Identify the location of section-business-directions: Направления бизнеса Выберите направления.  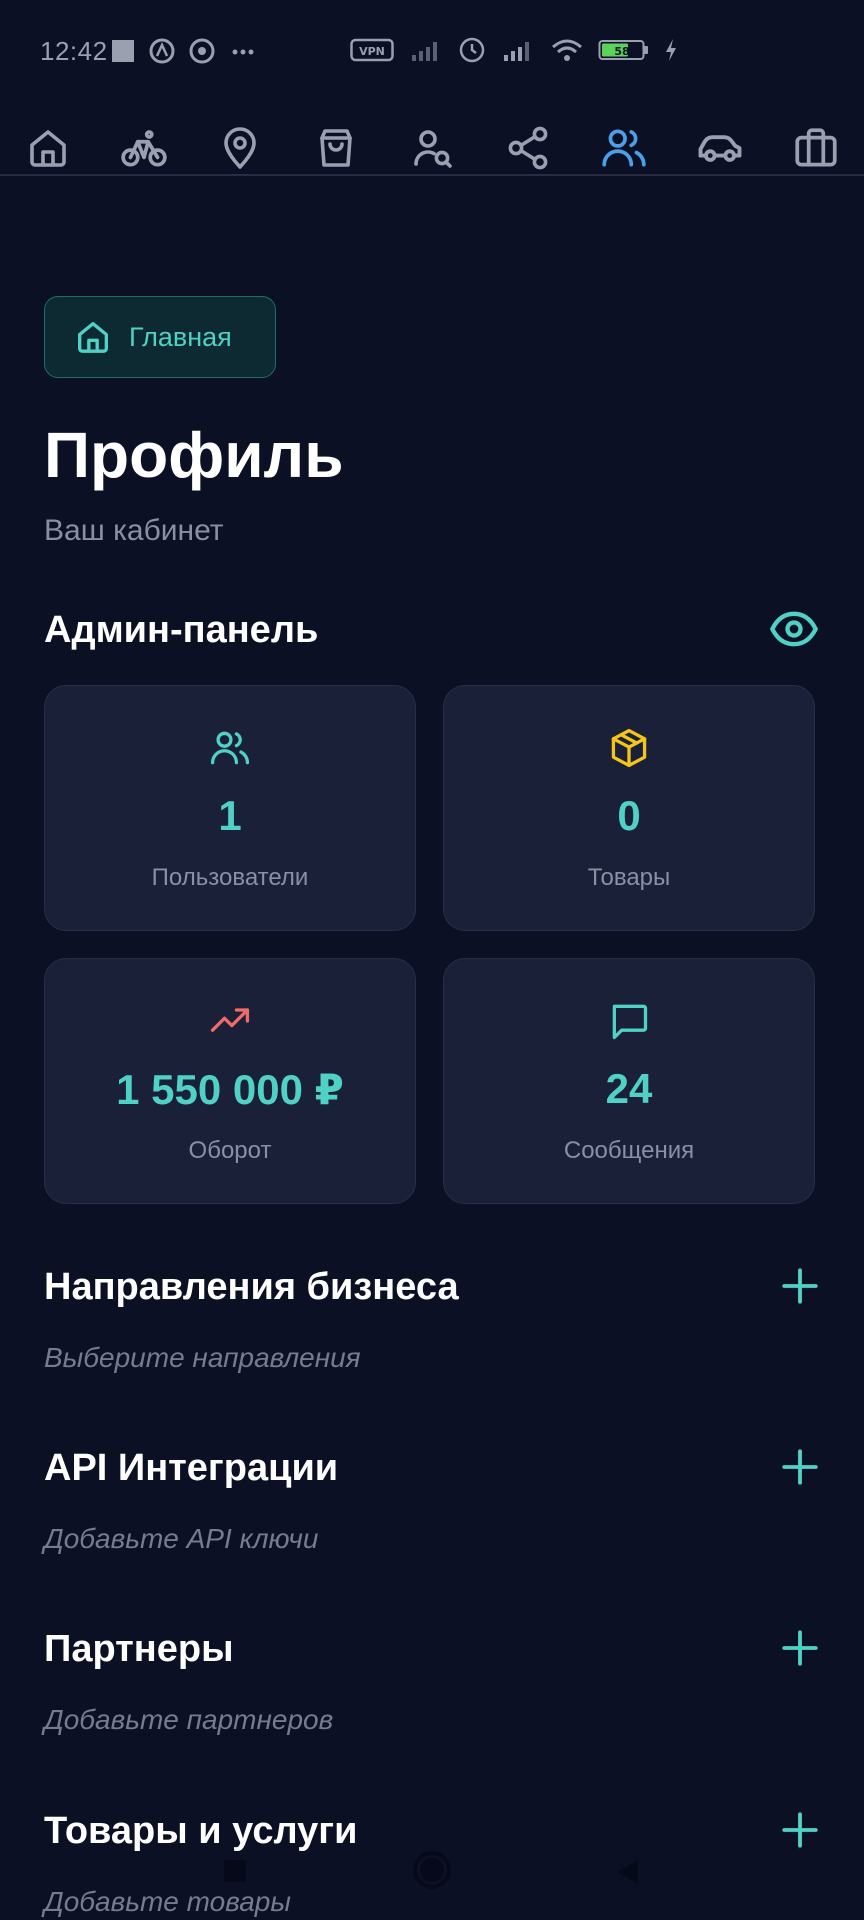
(434, 1326).